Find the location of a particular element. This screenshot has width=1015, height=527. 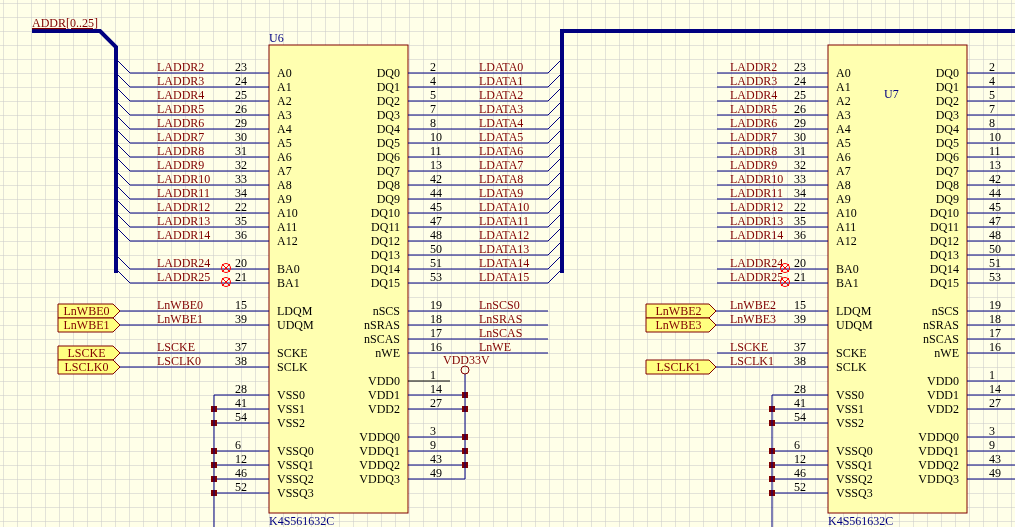

pin-name: LDQM is located at coordinates (854, 311).